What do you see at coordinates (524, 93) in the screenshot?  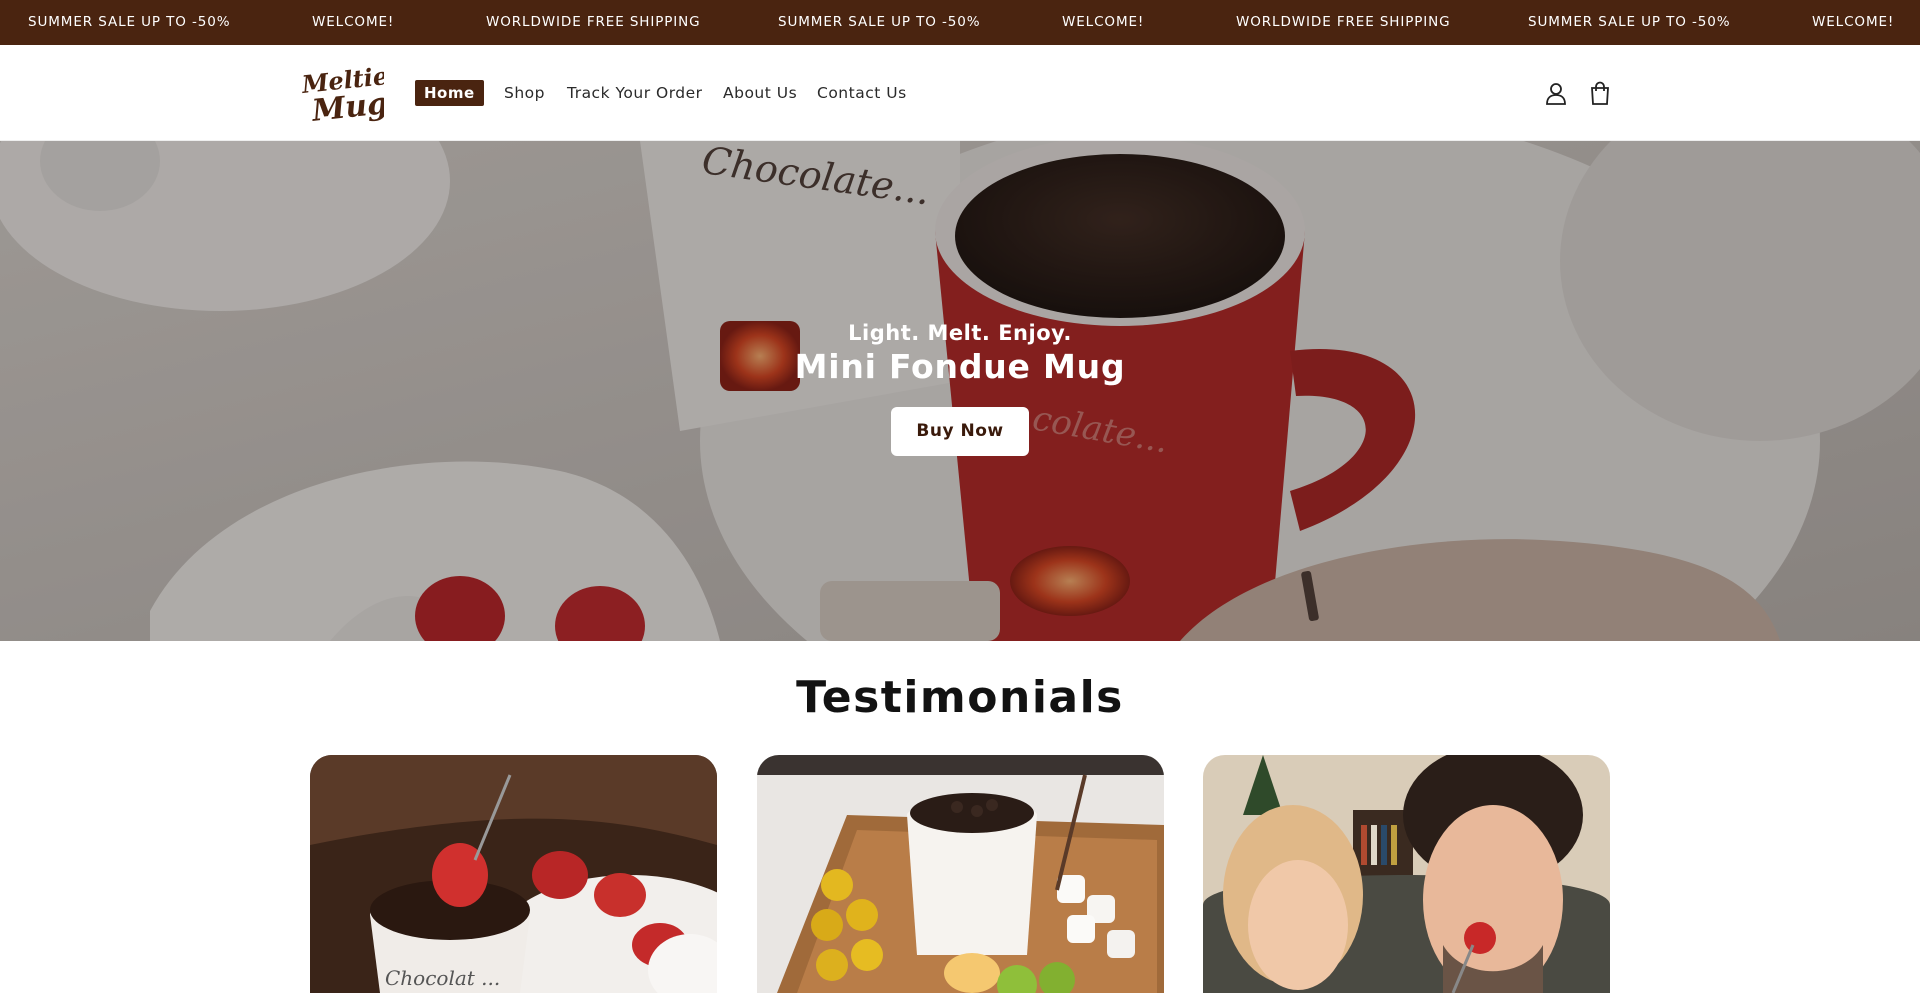 I see `nav-shop: Shop` at bounding box center [524, 93].